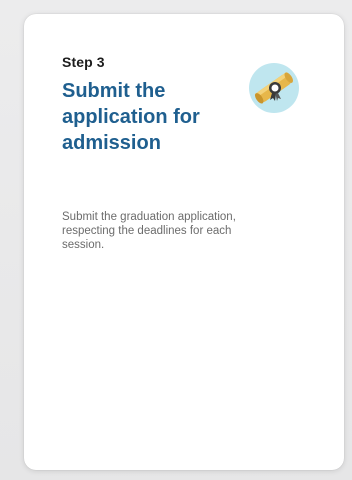 This screenshot has height=480, width=352. Describe the element at coordinates (83, 62) in the screenshot. I see `step-label: Step 3` at that location.